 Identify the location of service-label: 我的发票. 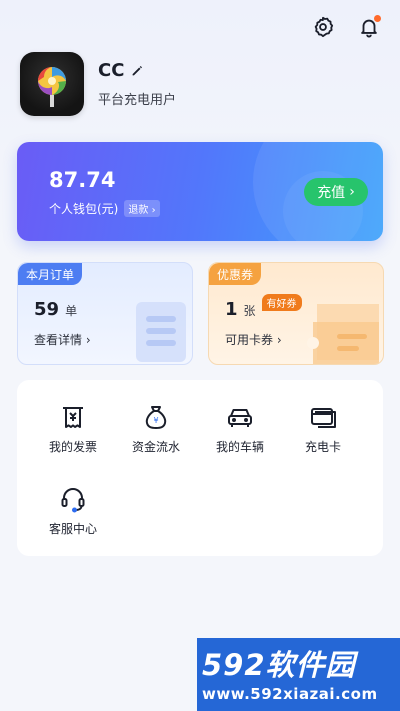
(72, 447).